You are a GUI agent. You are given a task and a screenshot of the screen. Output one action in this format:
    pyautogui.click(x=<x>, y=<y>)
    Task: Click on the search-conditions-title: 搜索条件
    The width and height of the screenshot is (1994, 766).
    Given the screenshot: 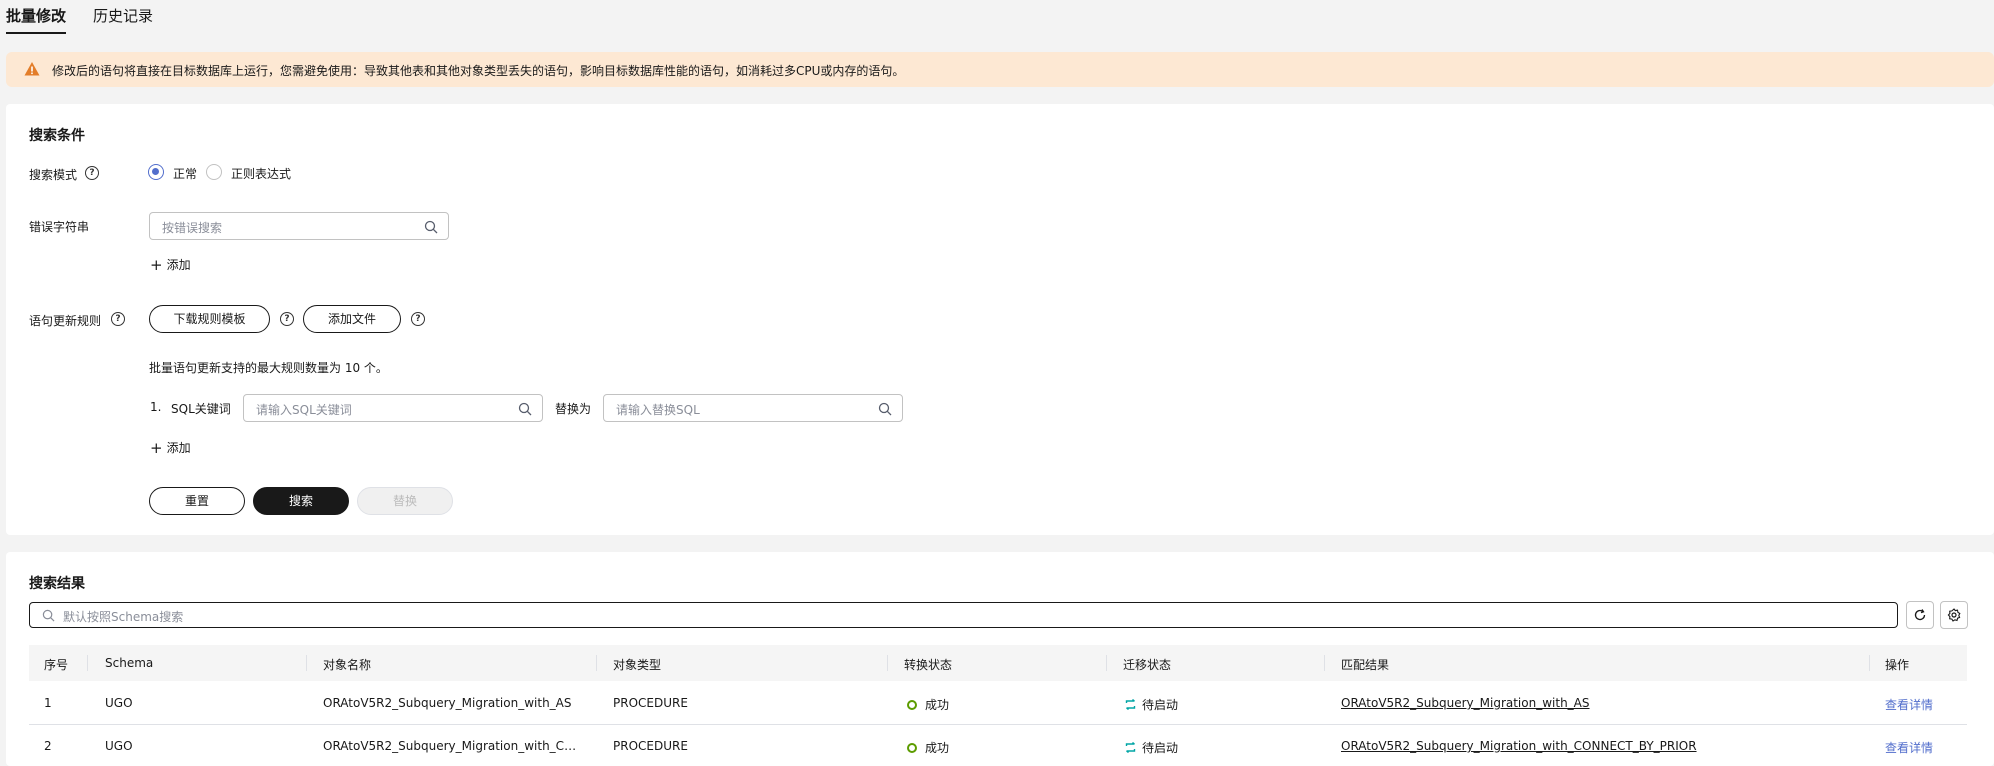 What is the action you would take?
    pyautogui.click(x=57, y=136)
    